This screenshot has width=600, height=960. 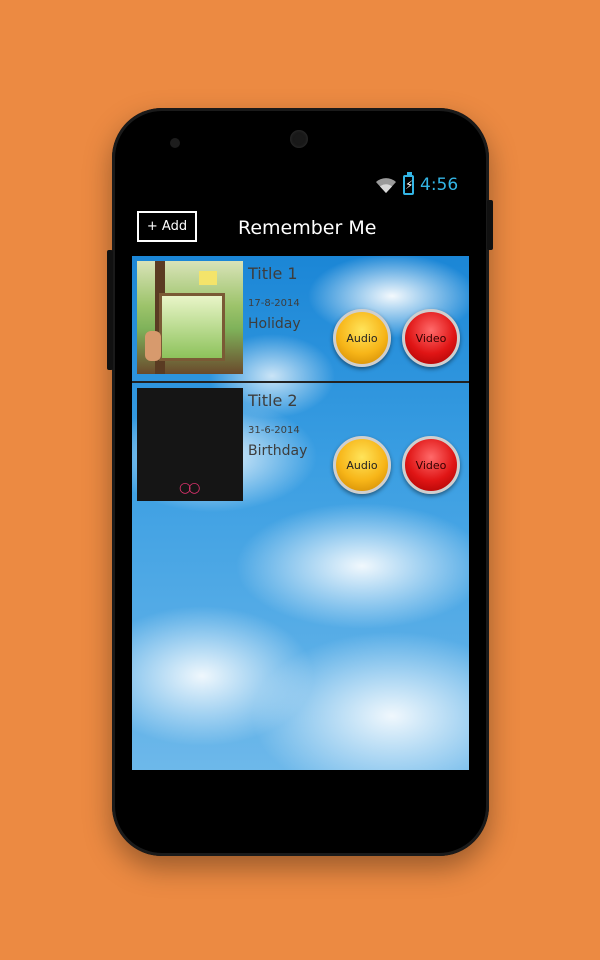 What do you see at coordinates (299, 139) in the screenshot?
I see `front-camera` at bounding box center [299, 139].